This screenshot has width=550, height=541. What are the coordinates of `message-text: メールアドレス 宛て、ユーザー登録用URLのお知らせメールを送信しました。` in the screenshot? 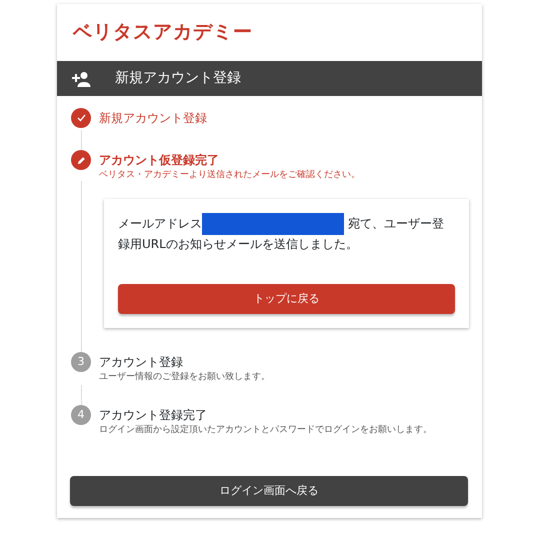 It's located at (286, 233).